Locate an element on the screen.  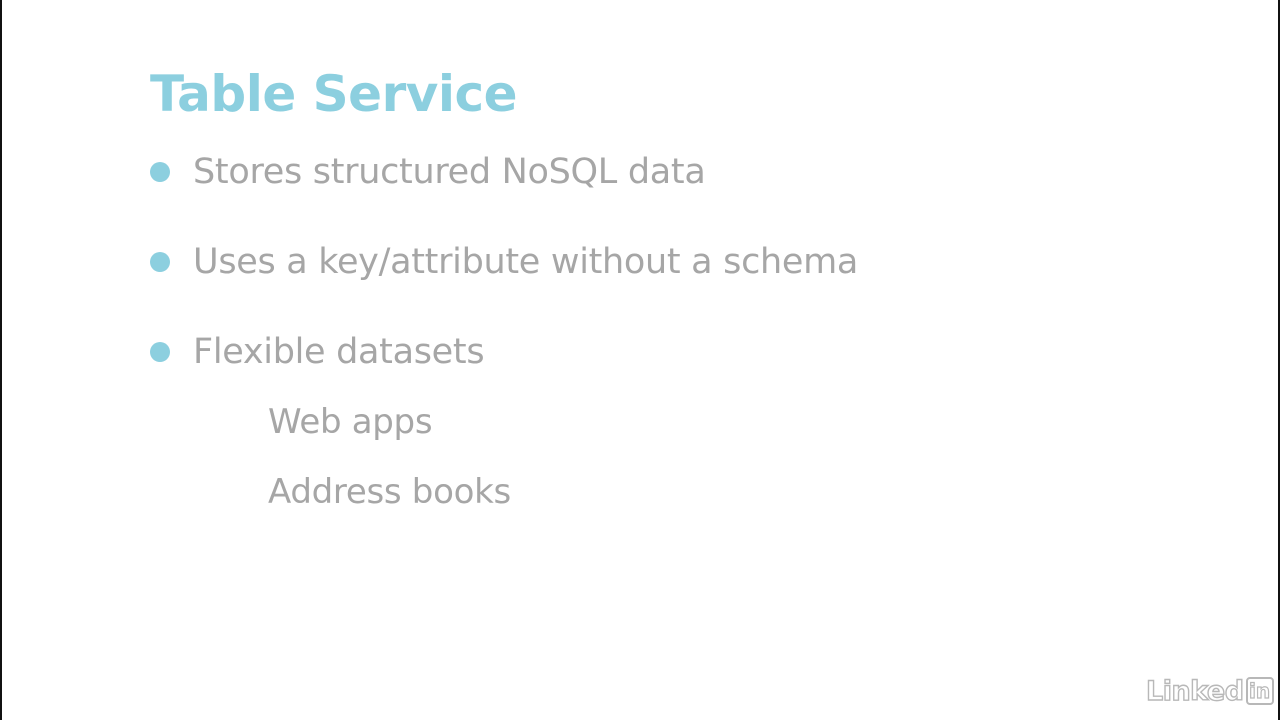
bullet-text: Flexible datasets is located at coordinates (339, 352).